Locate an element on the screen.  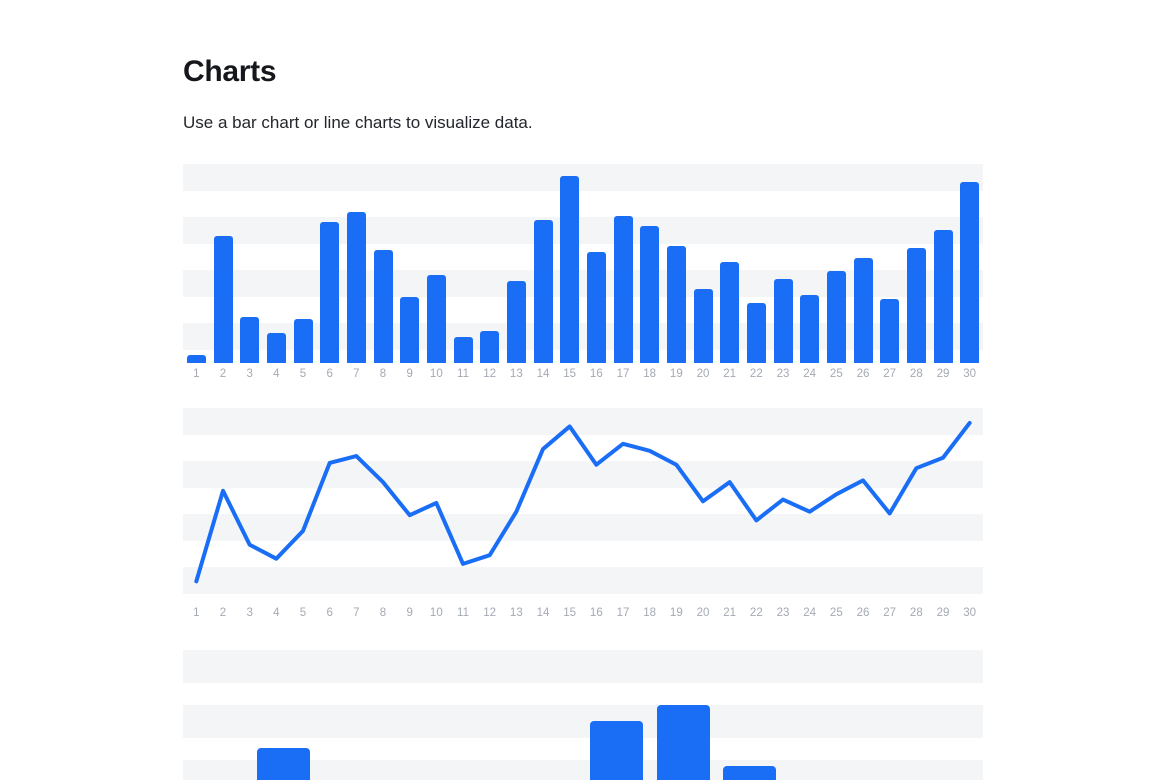
axis-tick-label: 11 is located at coordinates (463, 613).